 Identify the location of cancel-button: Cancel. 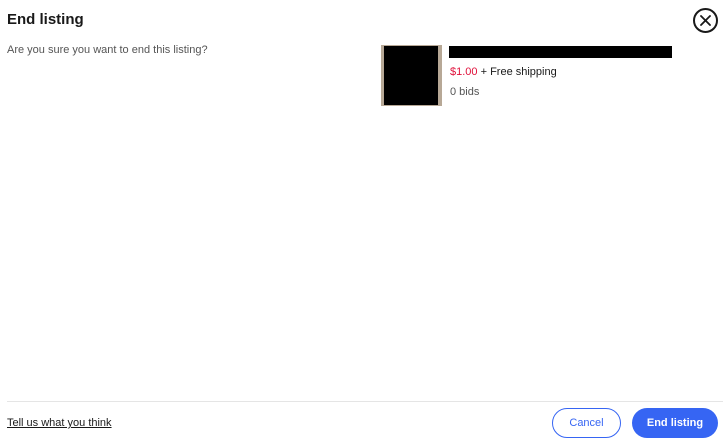
(586, 423).